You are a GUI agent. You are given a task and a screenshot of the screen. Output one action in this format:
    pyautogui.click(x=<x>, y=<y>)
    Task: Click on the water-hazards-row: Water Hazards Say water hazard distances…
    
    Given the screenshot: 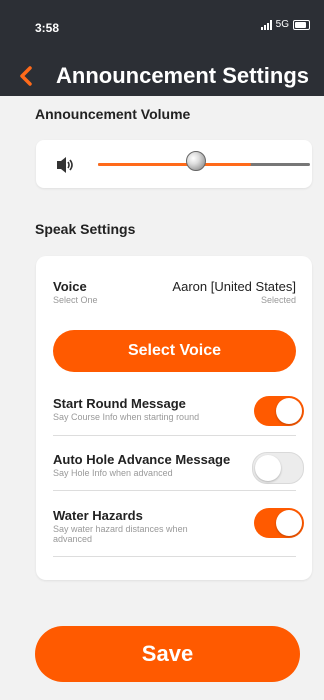 What is the action you would take?
    pyautogui.click(x=178, y=533)
    